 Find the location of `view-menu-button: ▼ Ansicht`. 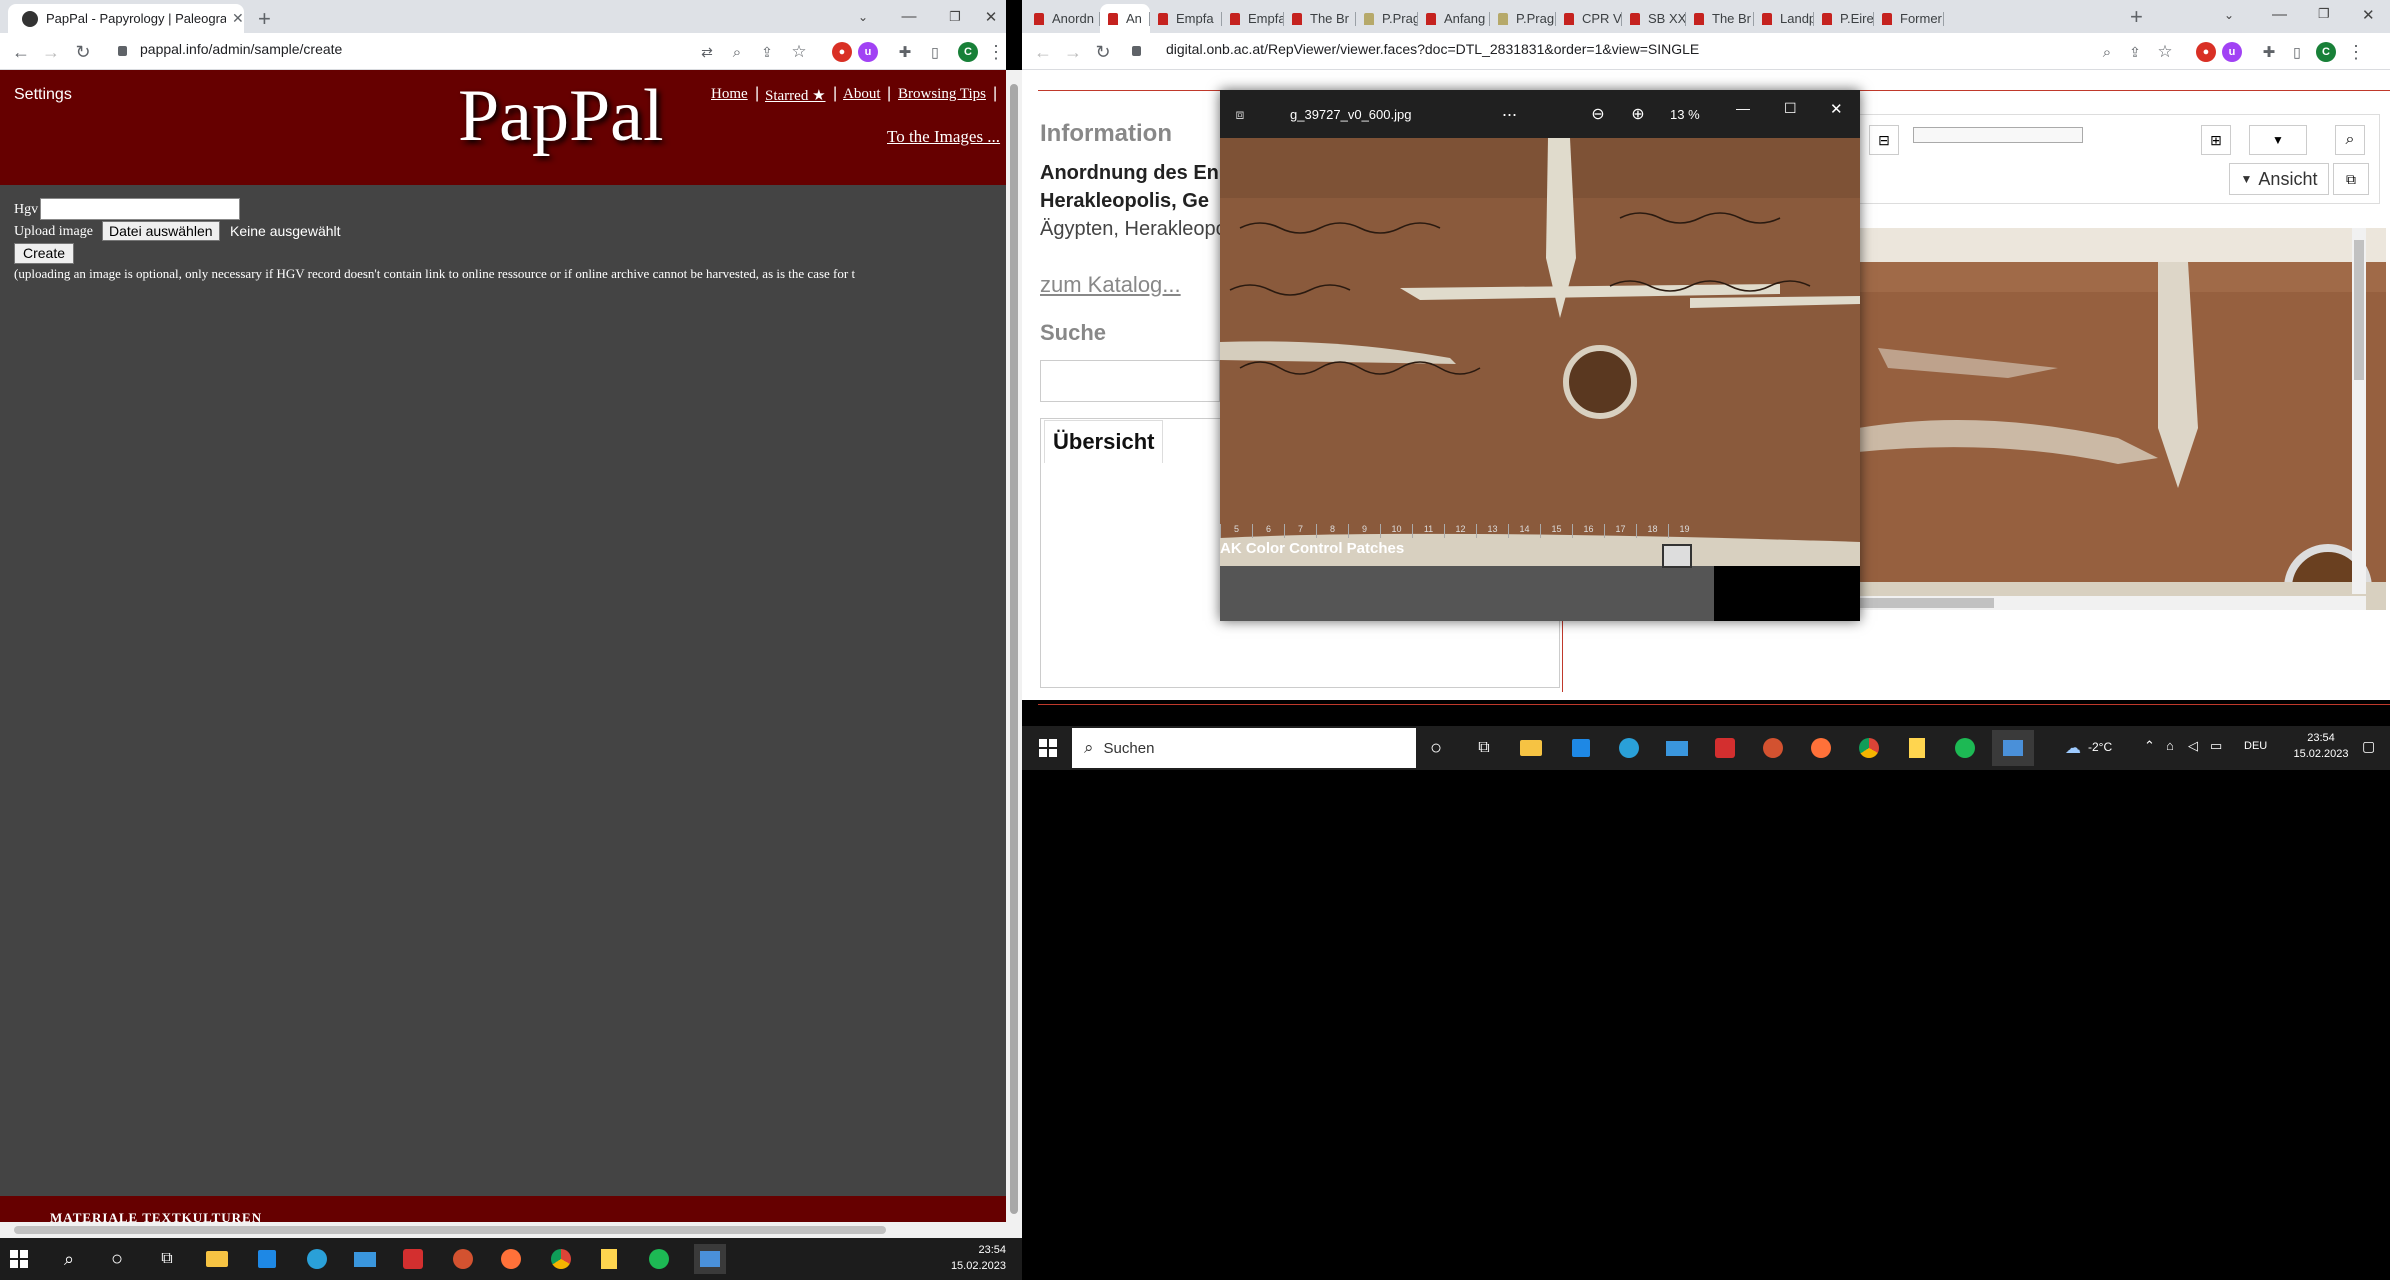

view-menu-button: ▼ Ansicht is located at coordinates (2279, 179).